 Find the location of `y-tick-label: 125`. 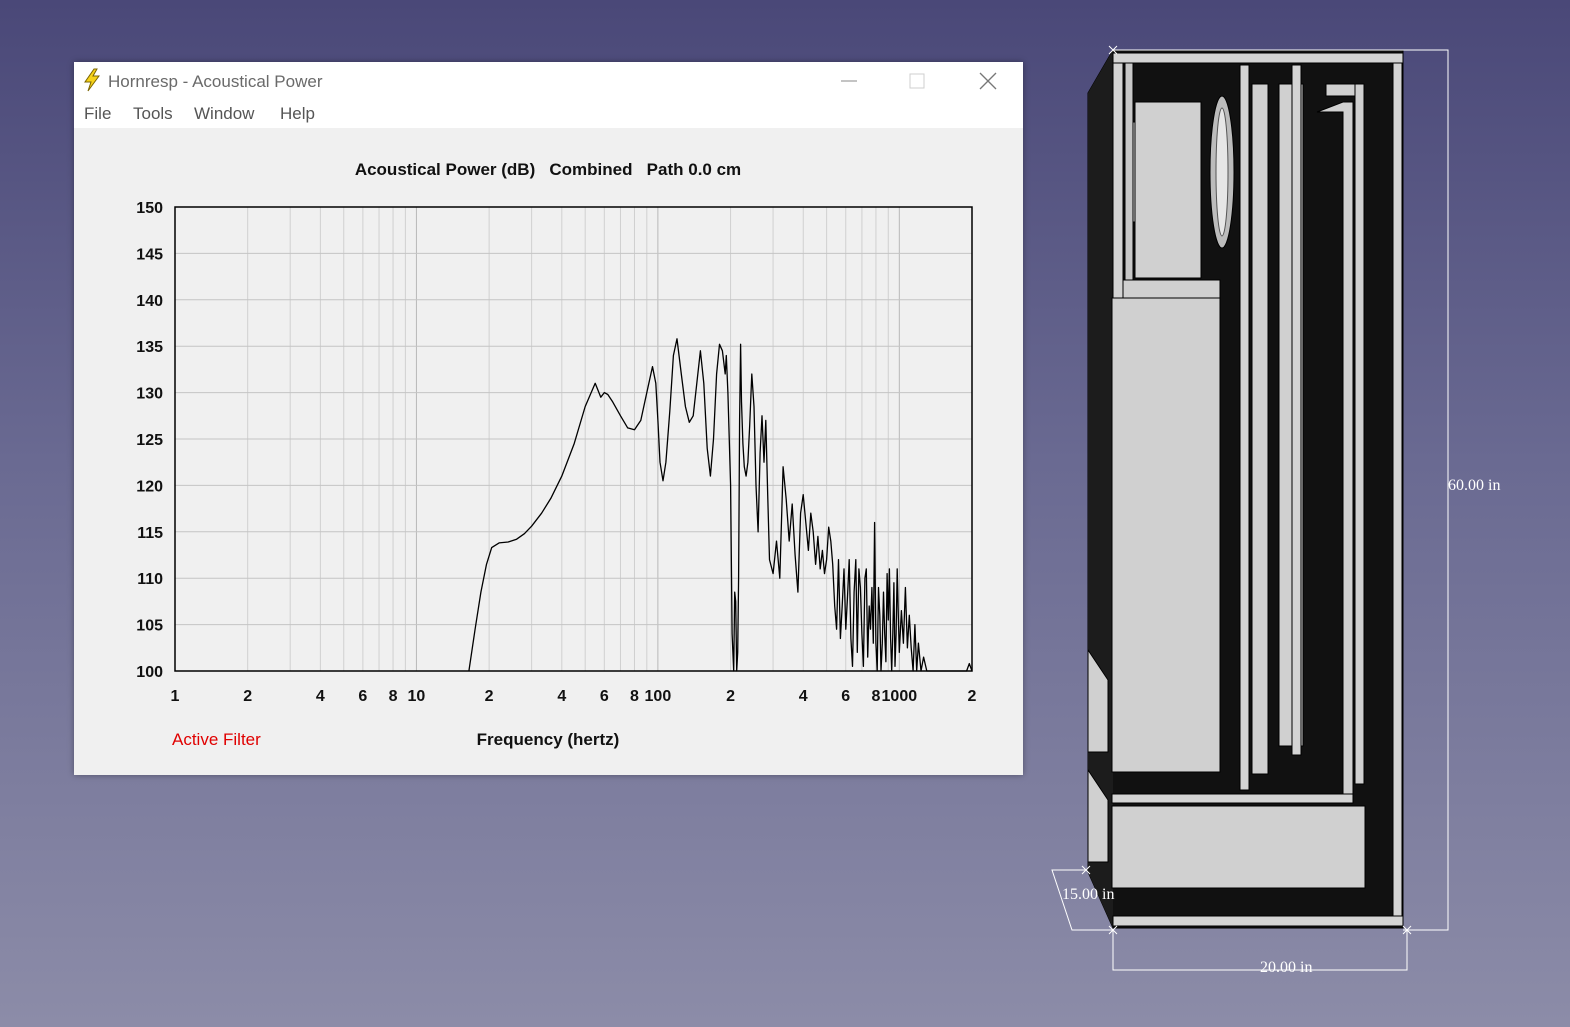

y-tick-label: 125 is located at coordinates (149, 440).